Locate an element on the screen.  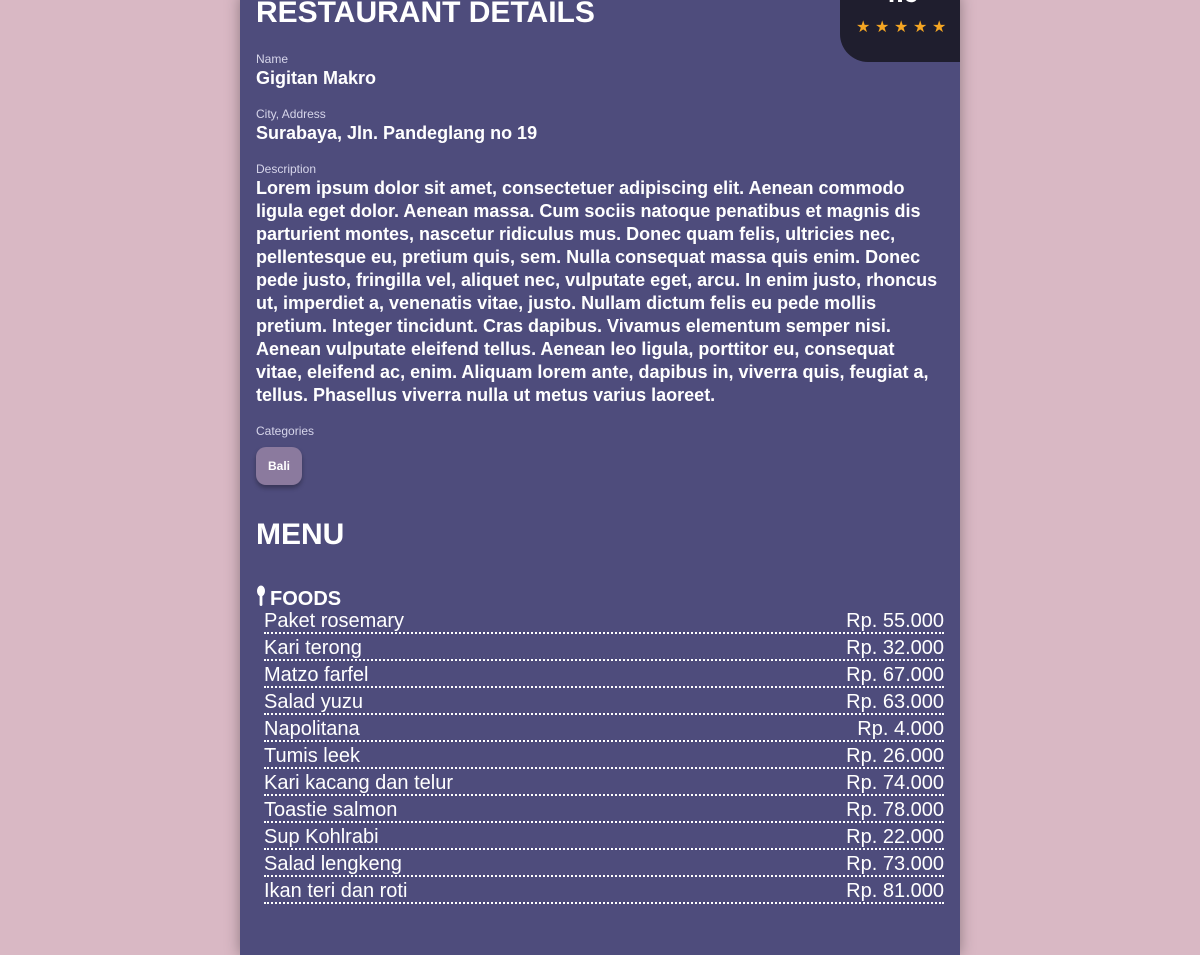
list-item: Matzo farfel Rp. 67.000 is located at coordinates (604, 674).